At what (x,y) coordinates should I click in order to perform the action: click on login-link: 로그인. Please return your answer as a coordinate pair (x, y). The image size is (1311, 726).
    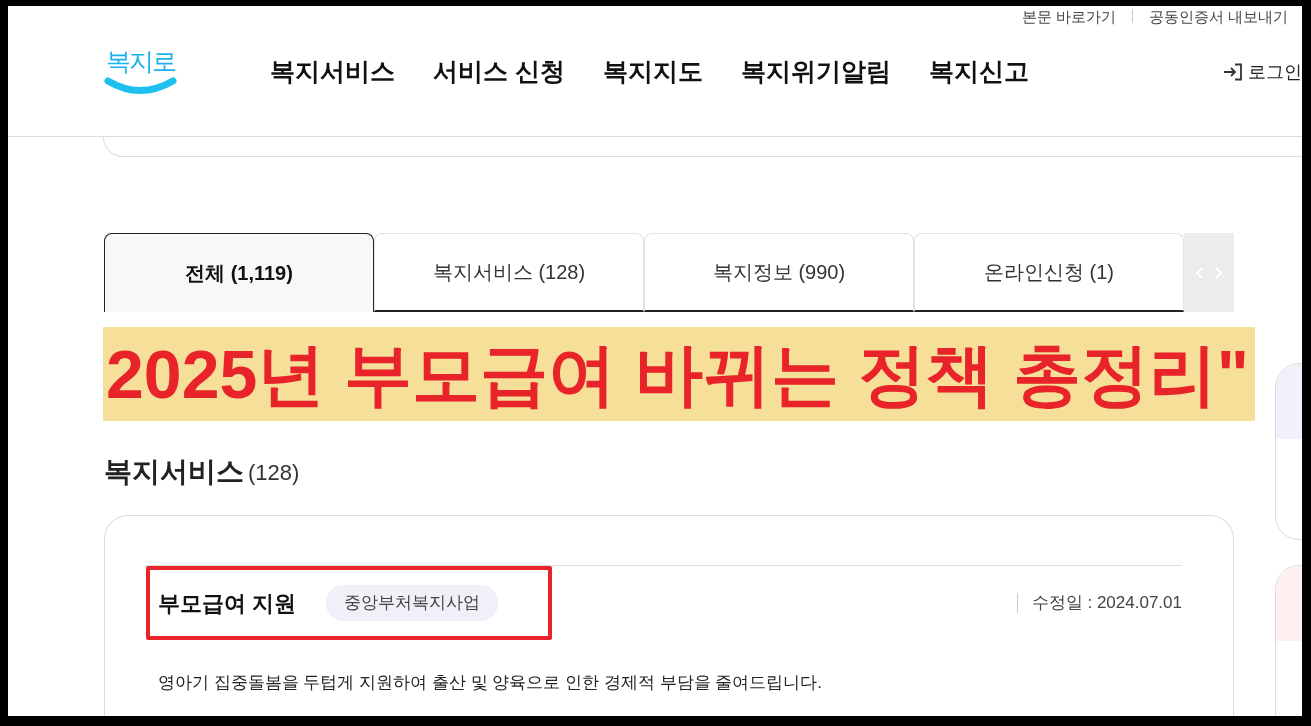
    Looking at the image, I should click on (1262, 72).